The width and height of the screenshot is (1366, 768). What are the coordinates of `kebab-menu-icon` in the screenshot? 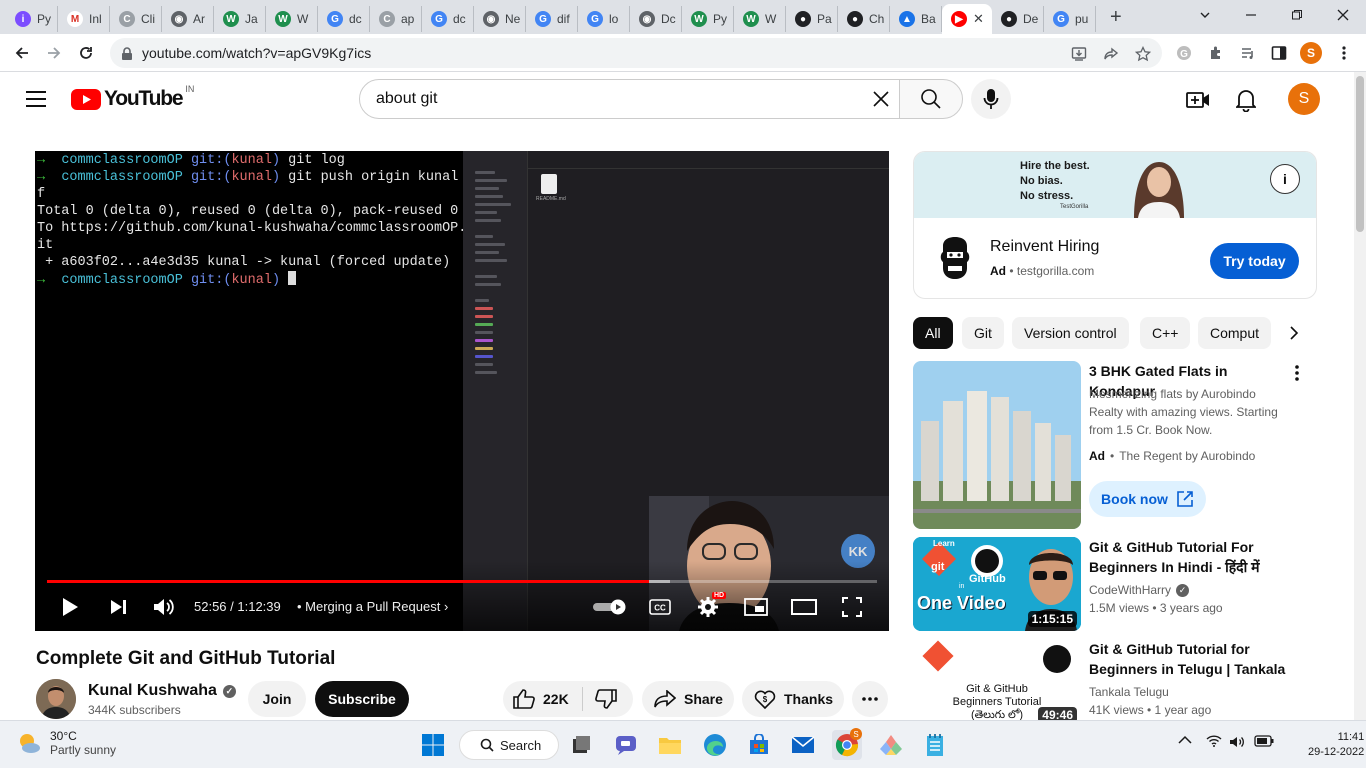 It's located at (1344, 53).